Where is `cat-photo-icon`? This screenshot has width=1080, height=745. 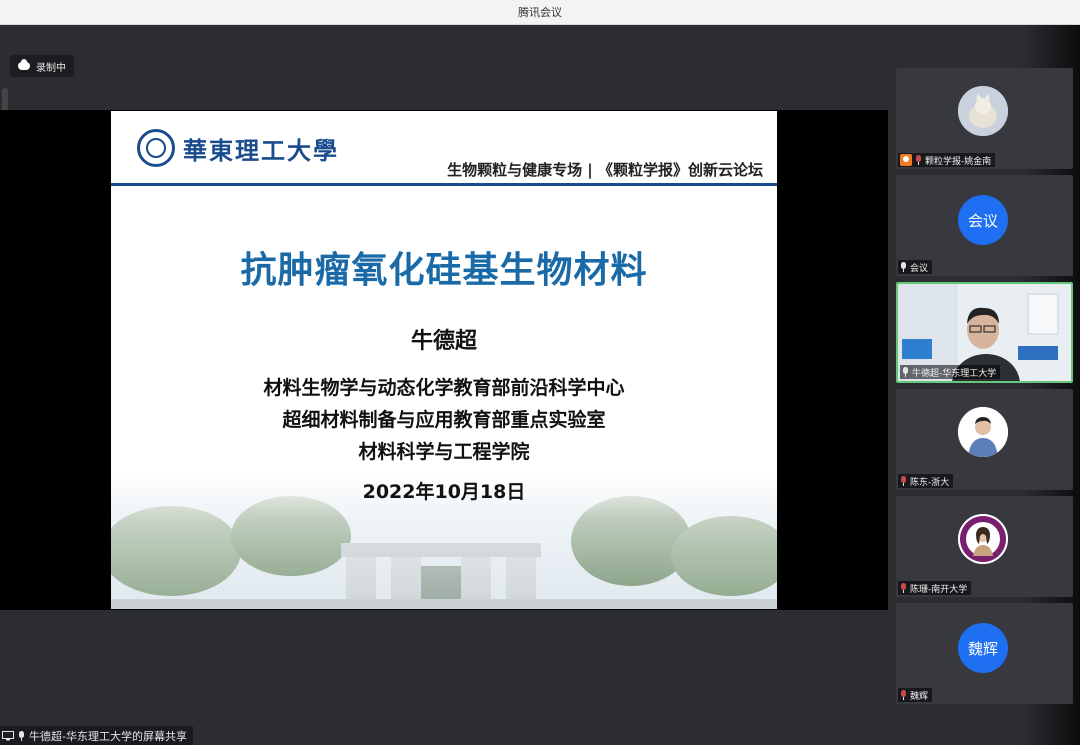 cat-photo-icon is located at coordinates (983, 111).